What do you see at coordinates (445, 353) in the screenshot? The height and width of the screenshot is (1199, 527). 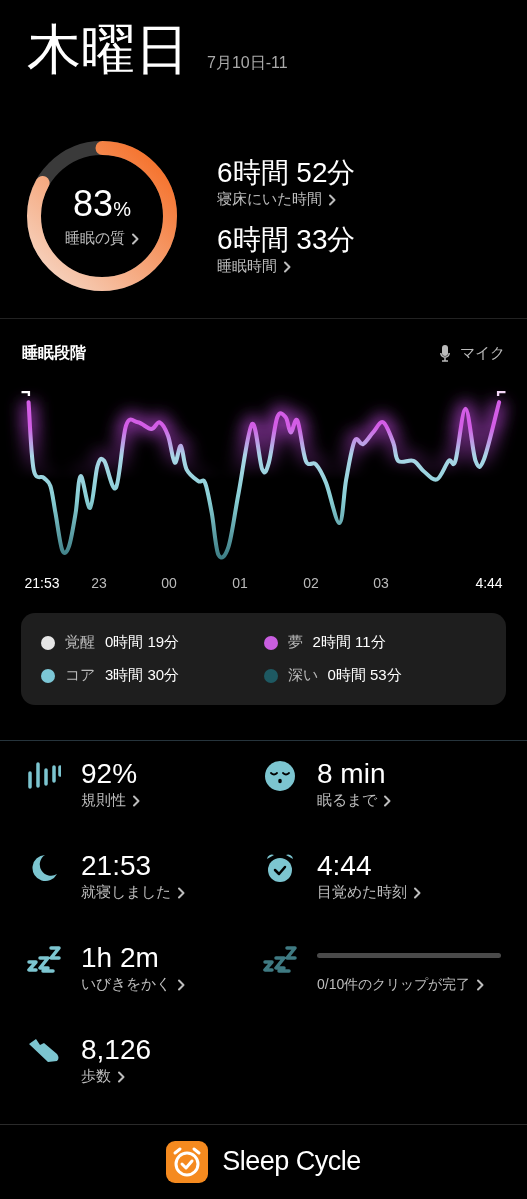 I see `microphone-icon` at bounding box center [445, 353].